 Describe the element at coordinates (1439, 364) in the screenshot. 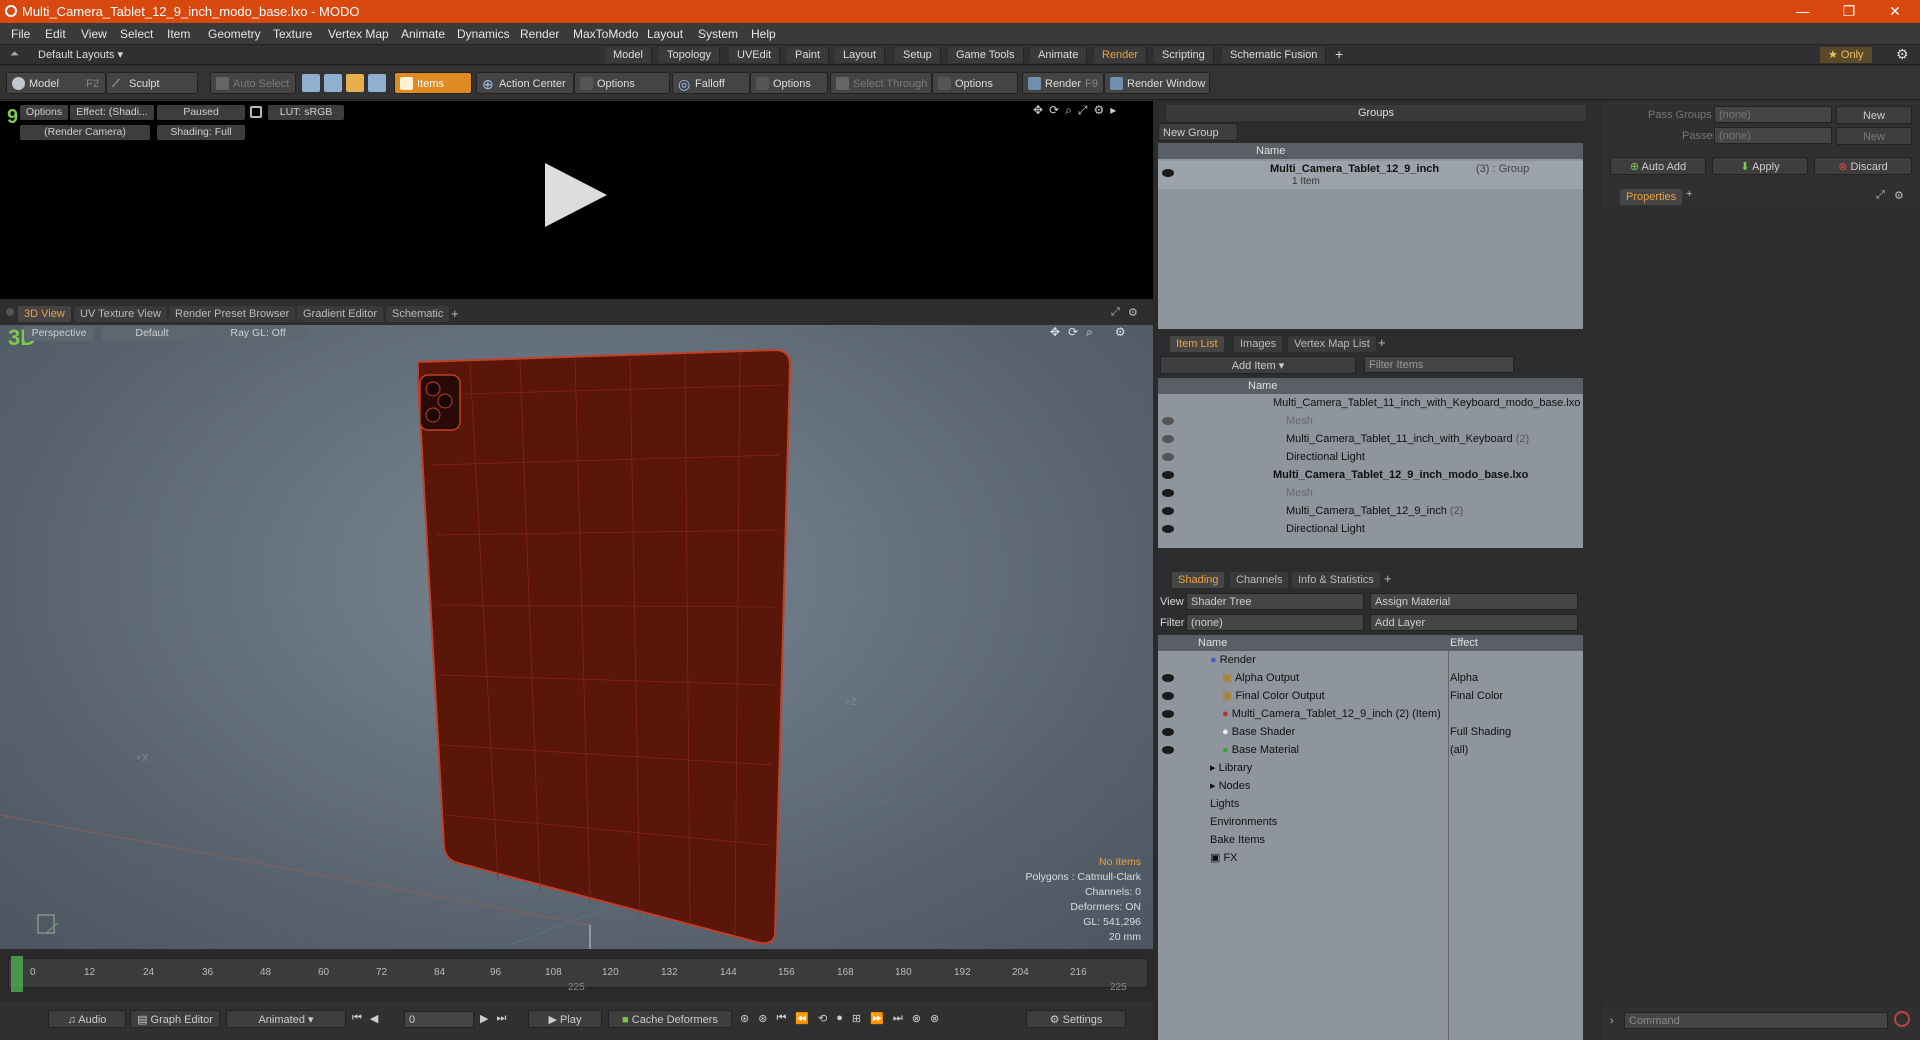

I see `filter-items-input: Filter Items` at that location.